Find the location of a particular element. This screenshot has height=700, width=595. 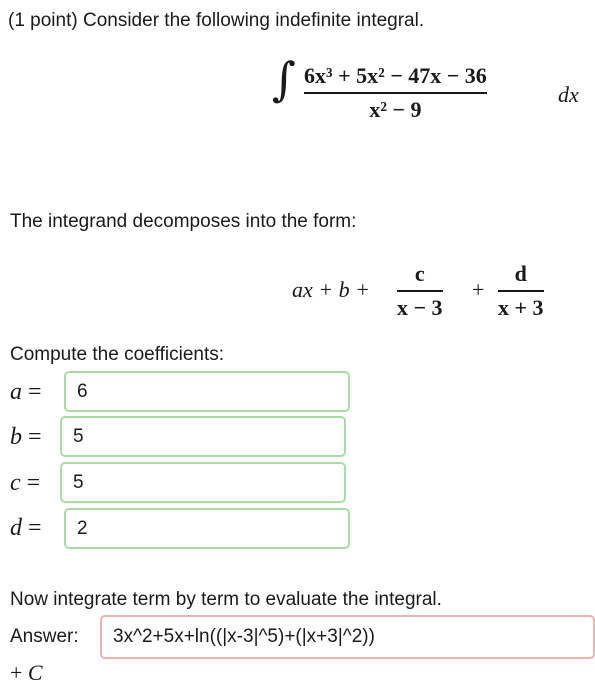

coef-d-var: d is located at coordinates (16, 528).